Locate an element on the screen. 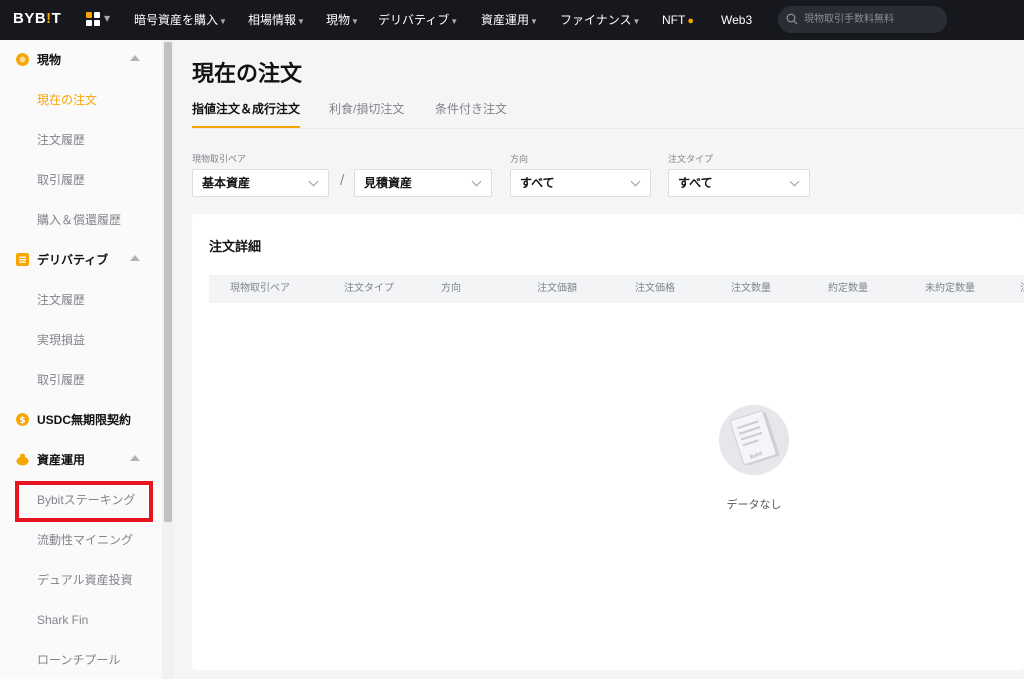  sidebar-section-spot: 現物 is located at coordinates (81, 60).